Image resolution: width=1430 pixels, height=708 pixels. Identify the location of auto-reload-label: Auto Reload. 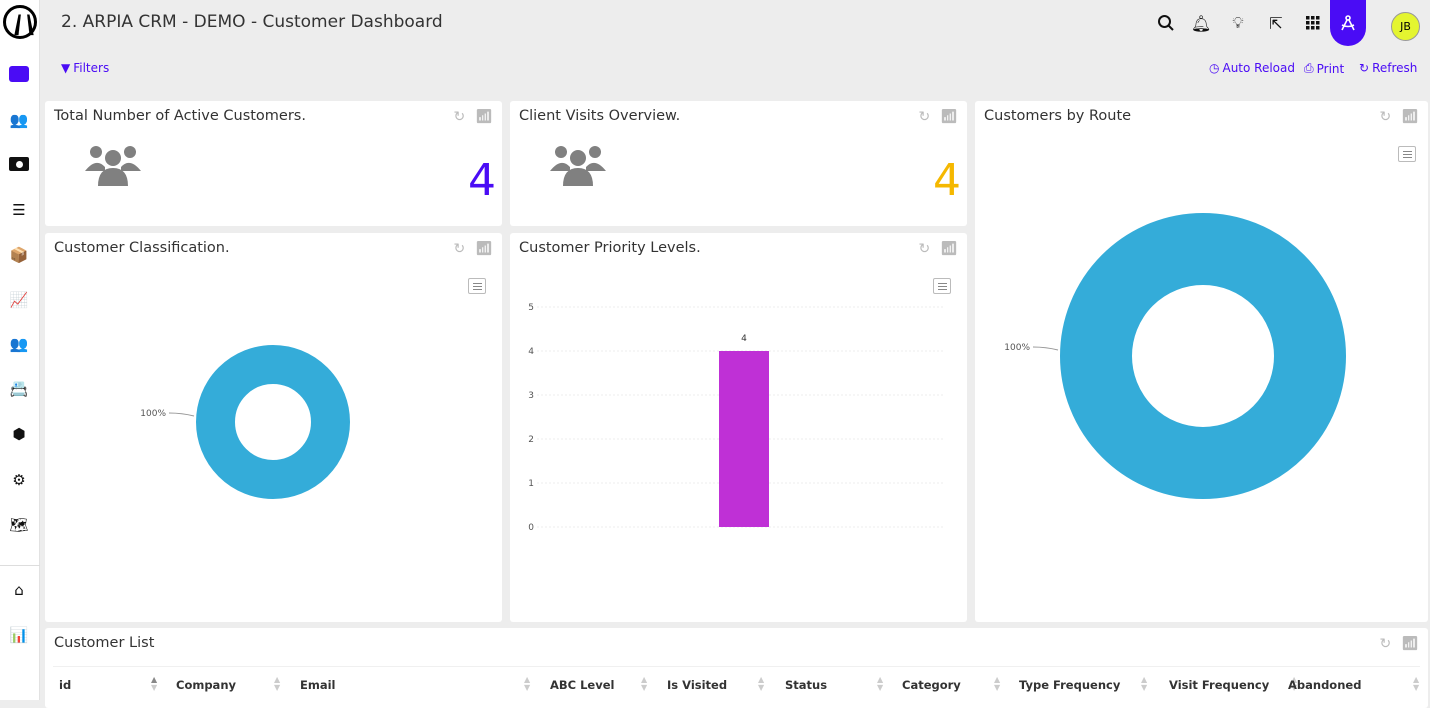
(1258, 68).